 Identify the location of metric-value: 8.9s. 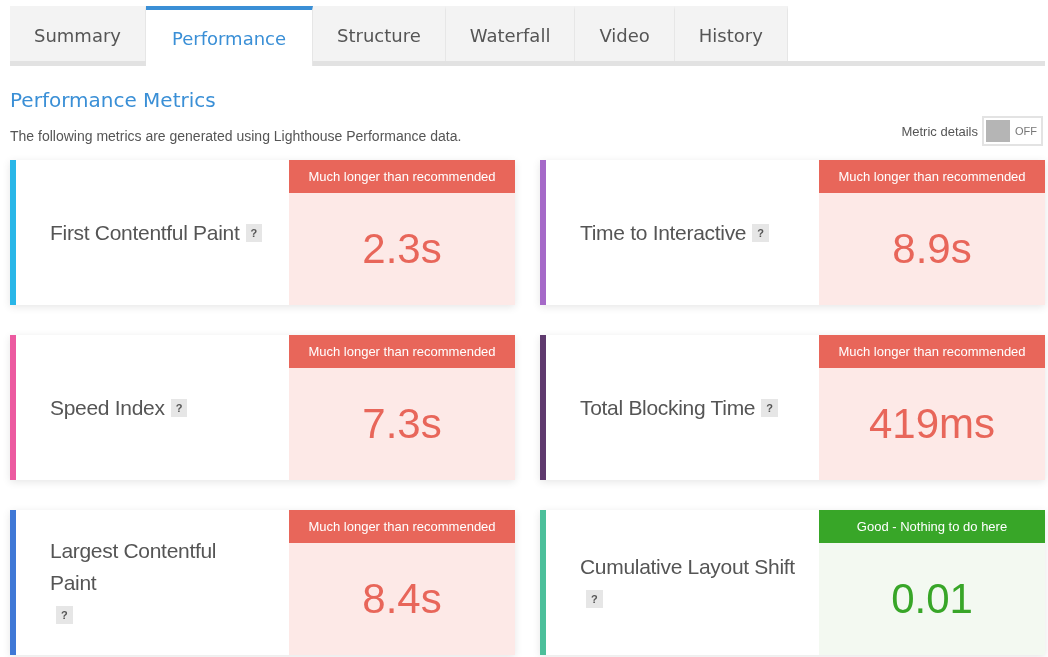
(932, 249).